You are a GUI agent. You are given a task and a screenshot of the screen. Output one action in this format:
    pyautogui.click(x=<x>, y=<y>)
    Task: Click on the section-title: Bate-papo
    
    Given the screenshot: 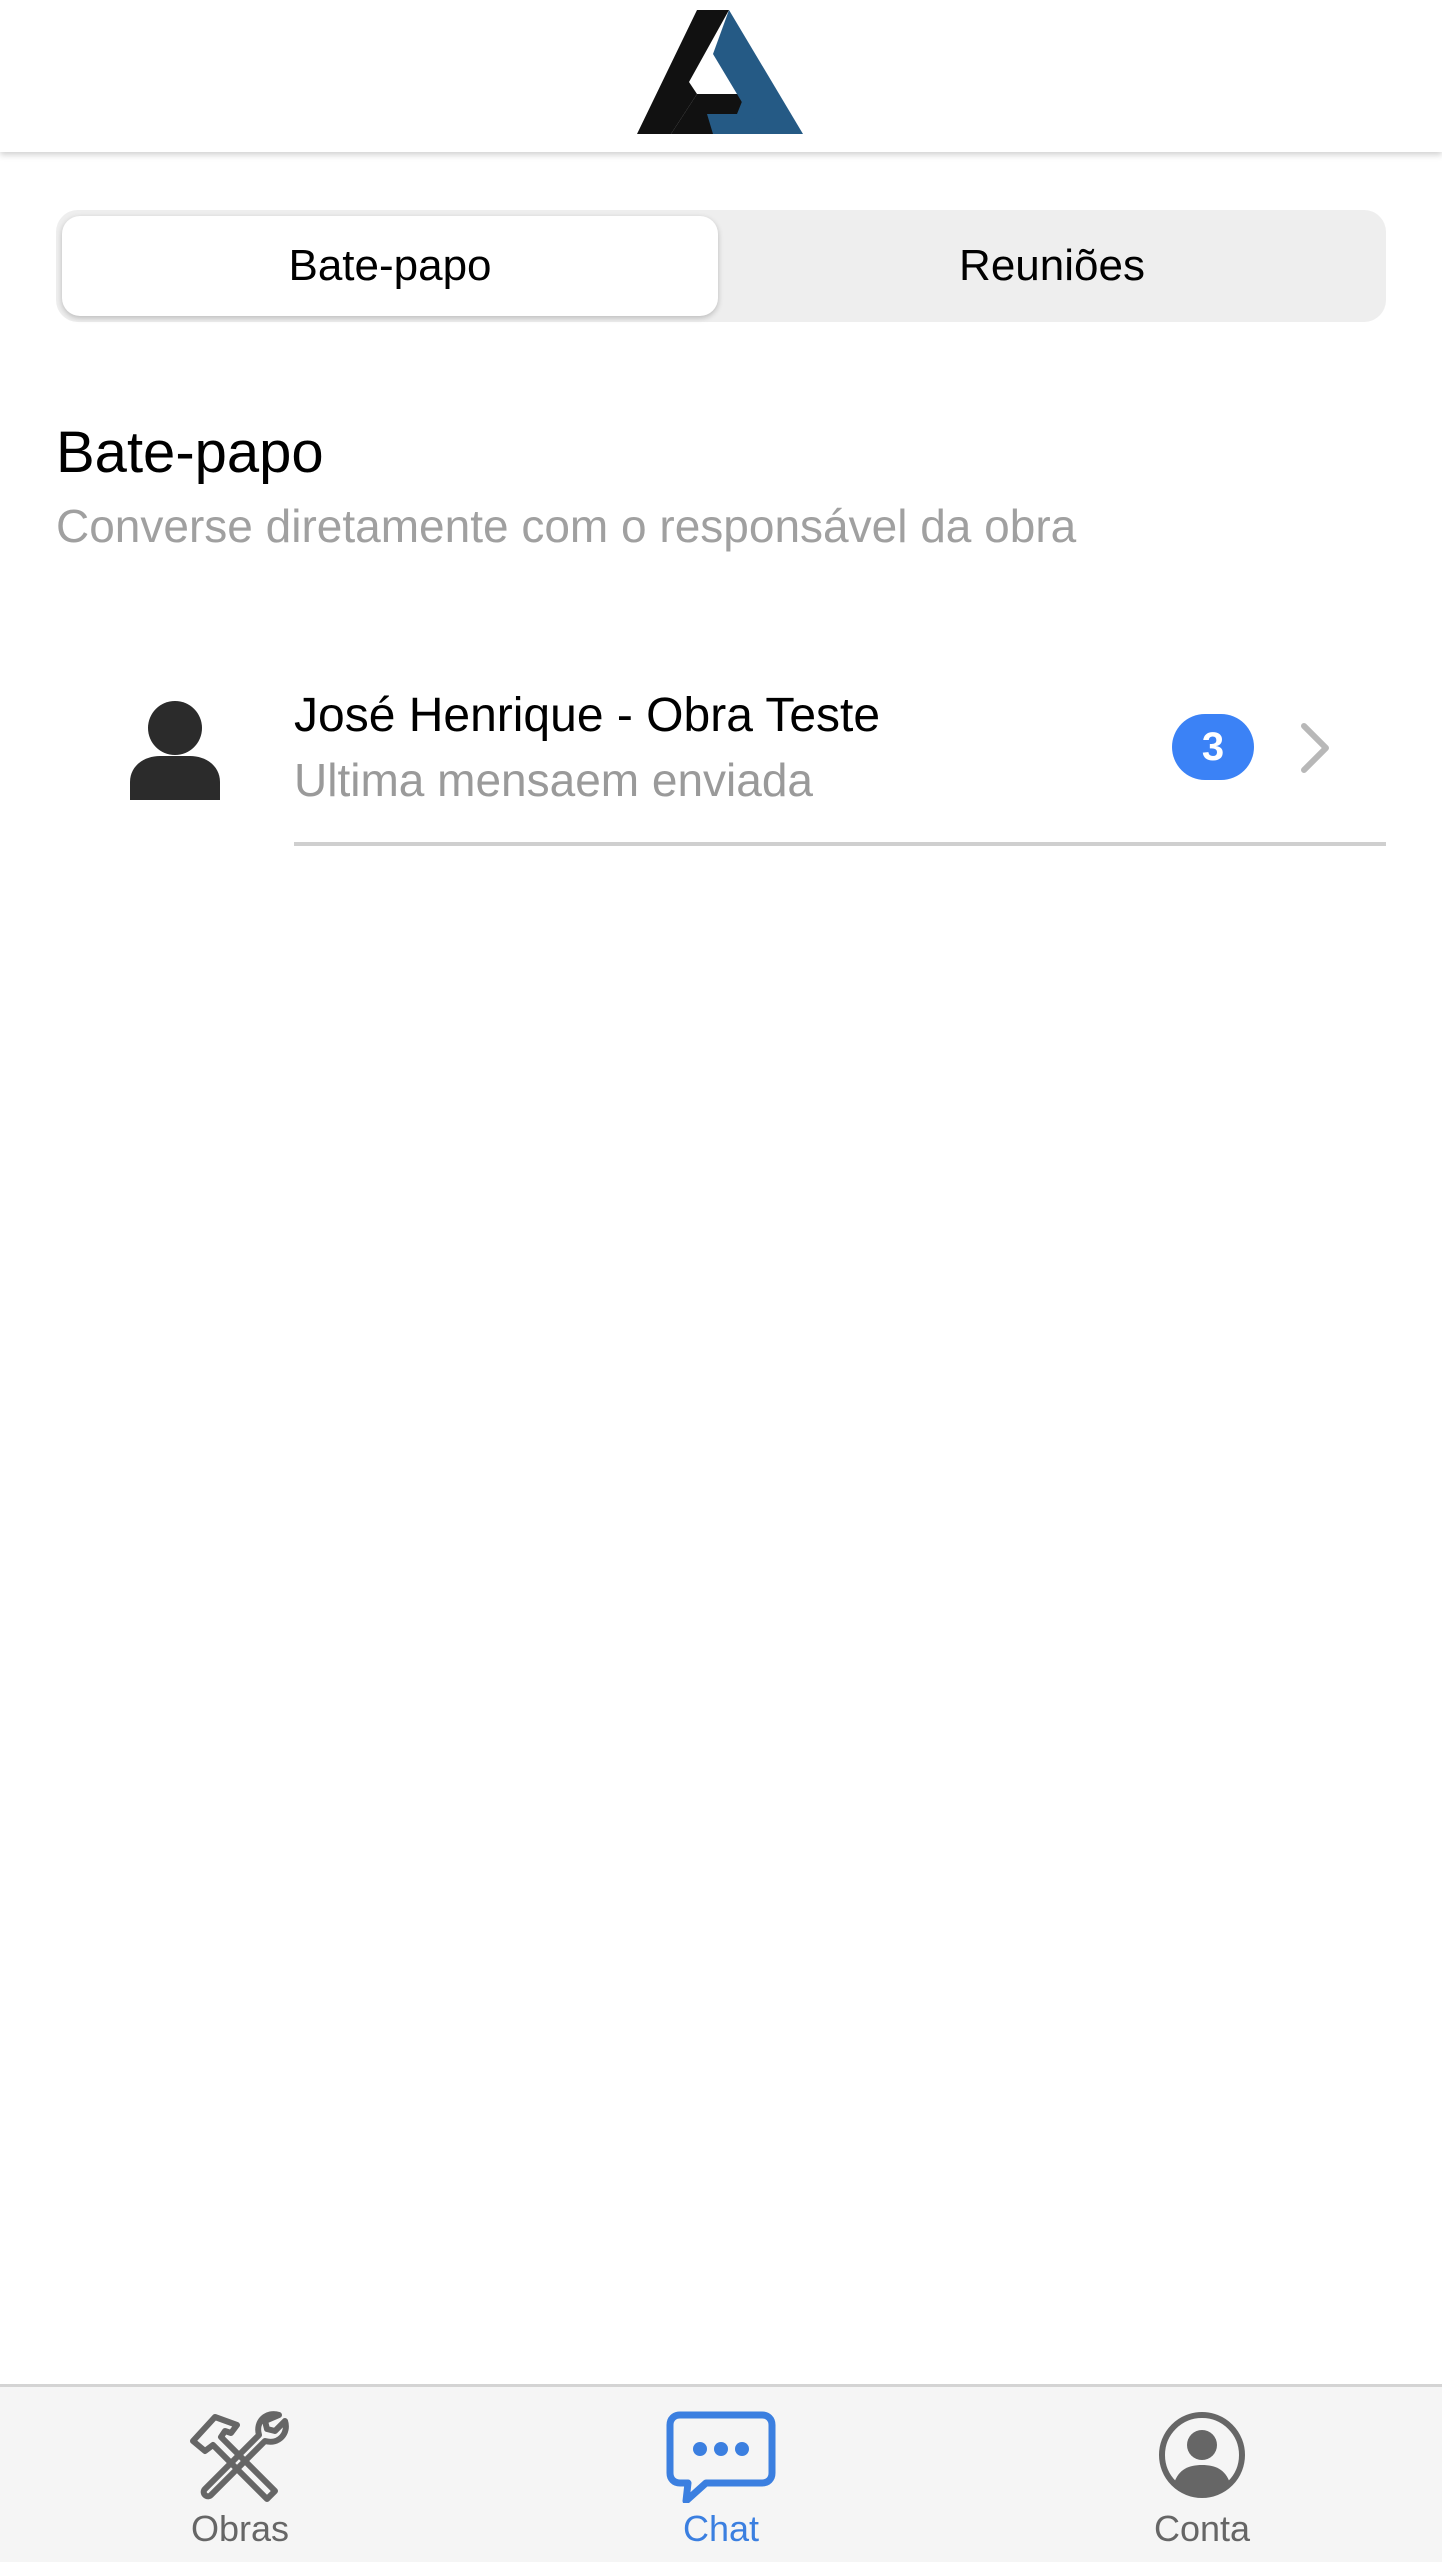 What is the action you would take?
    pyautogui.click(x=190, y=452)
    